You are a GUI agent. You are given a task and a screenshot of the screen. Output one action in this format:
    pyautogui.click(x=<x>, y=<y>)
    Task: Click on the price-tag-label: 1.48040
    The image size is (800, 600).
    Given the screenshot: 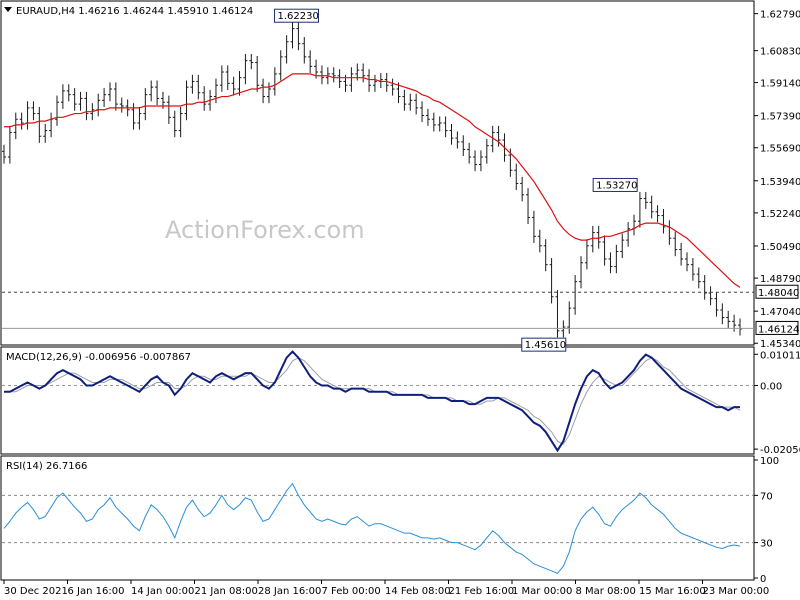 What is the action you would take?
    pyautogui.click(x=778, y=293)
    